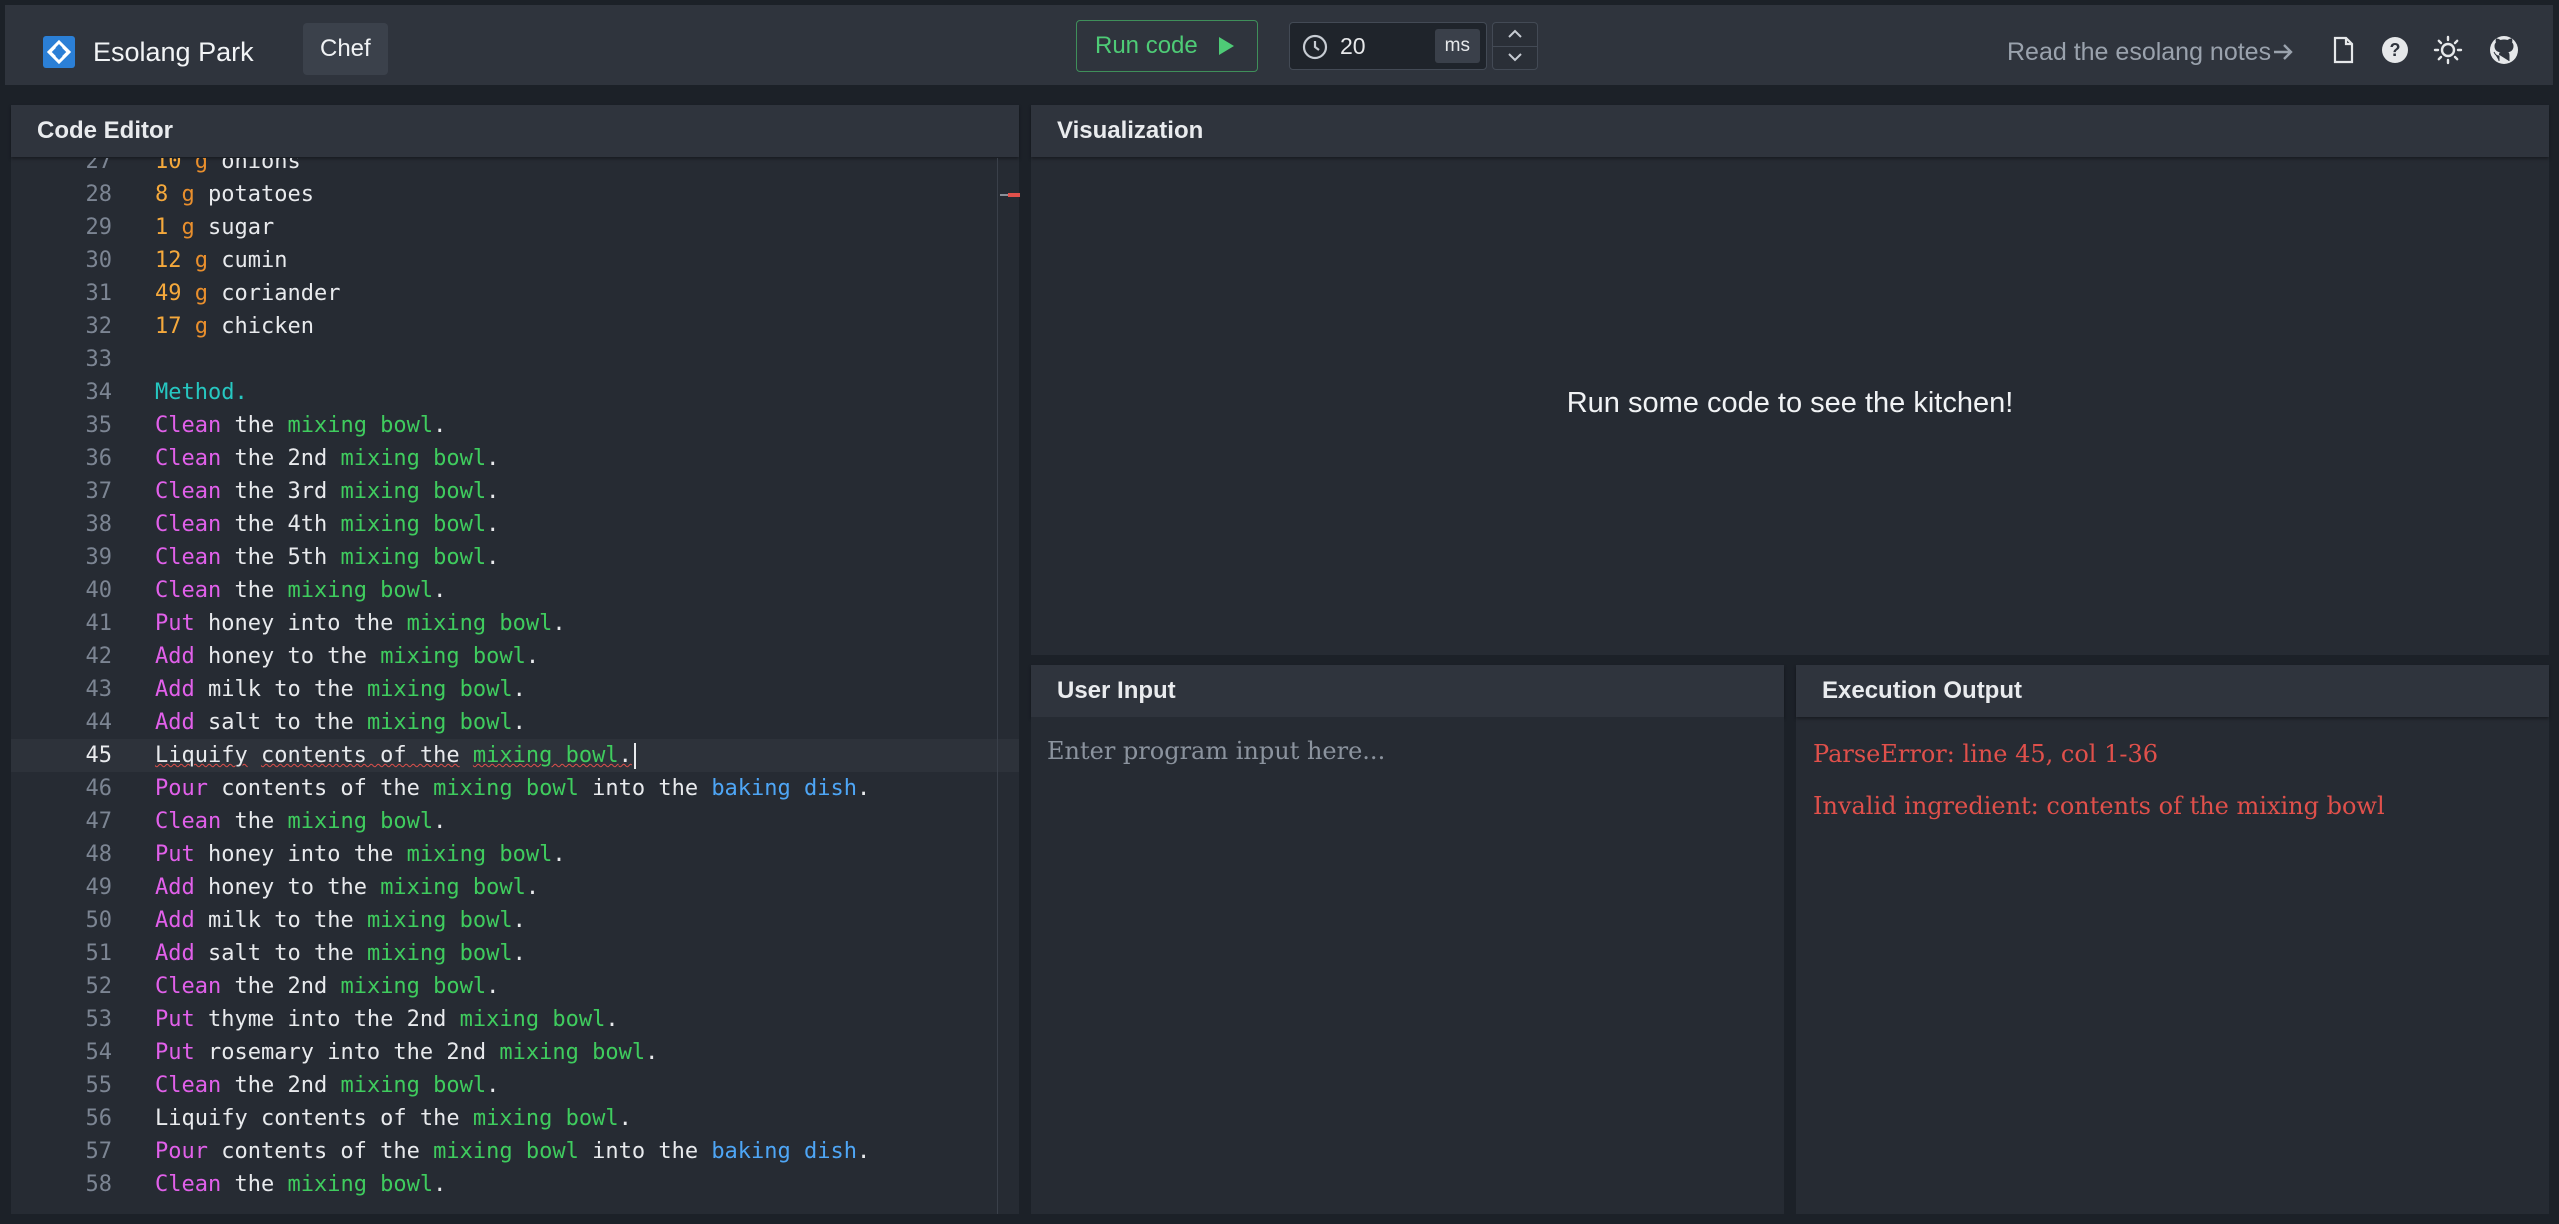  I want to click on delay-input, so click(1385, 46).